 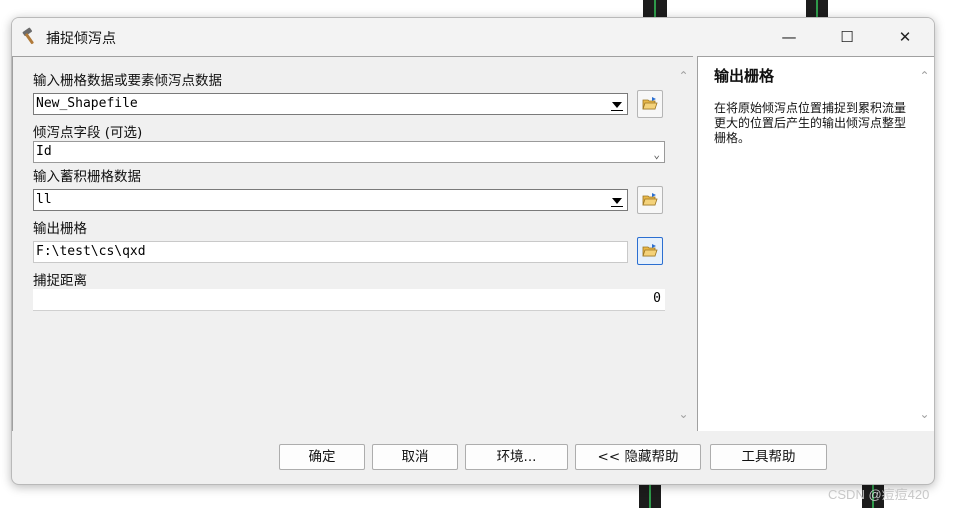 I want to click on output-raster-label: 输出栅格, so click(x=60, y=229).